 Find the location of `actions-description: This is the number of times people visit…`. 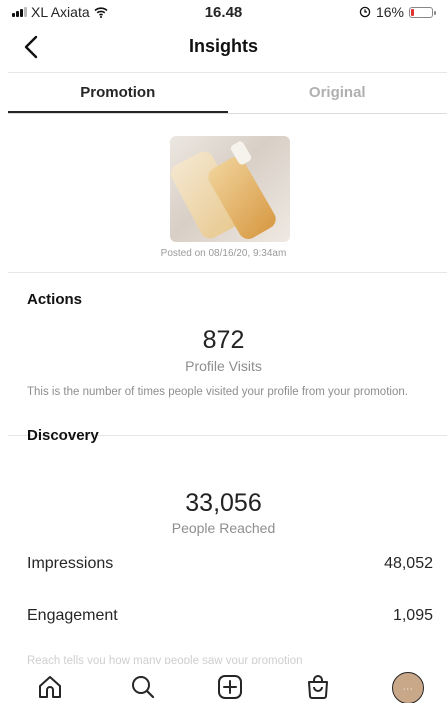

actions-description: This is the number of times people visit… is located at coordinates (217, 392).